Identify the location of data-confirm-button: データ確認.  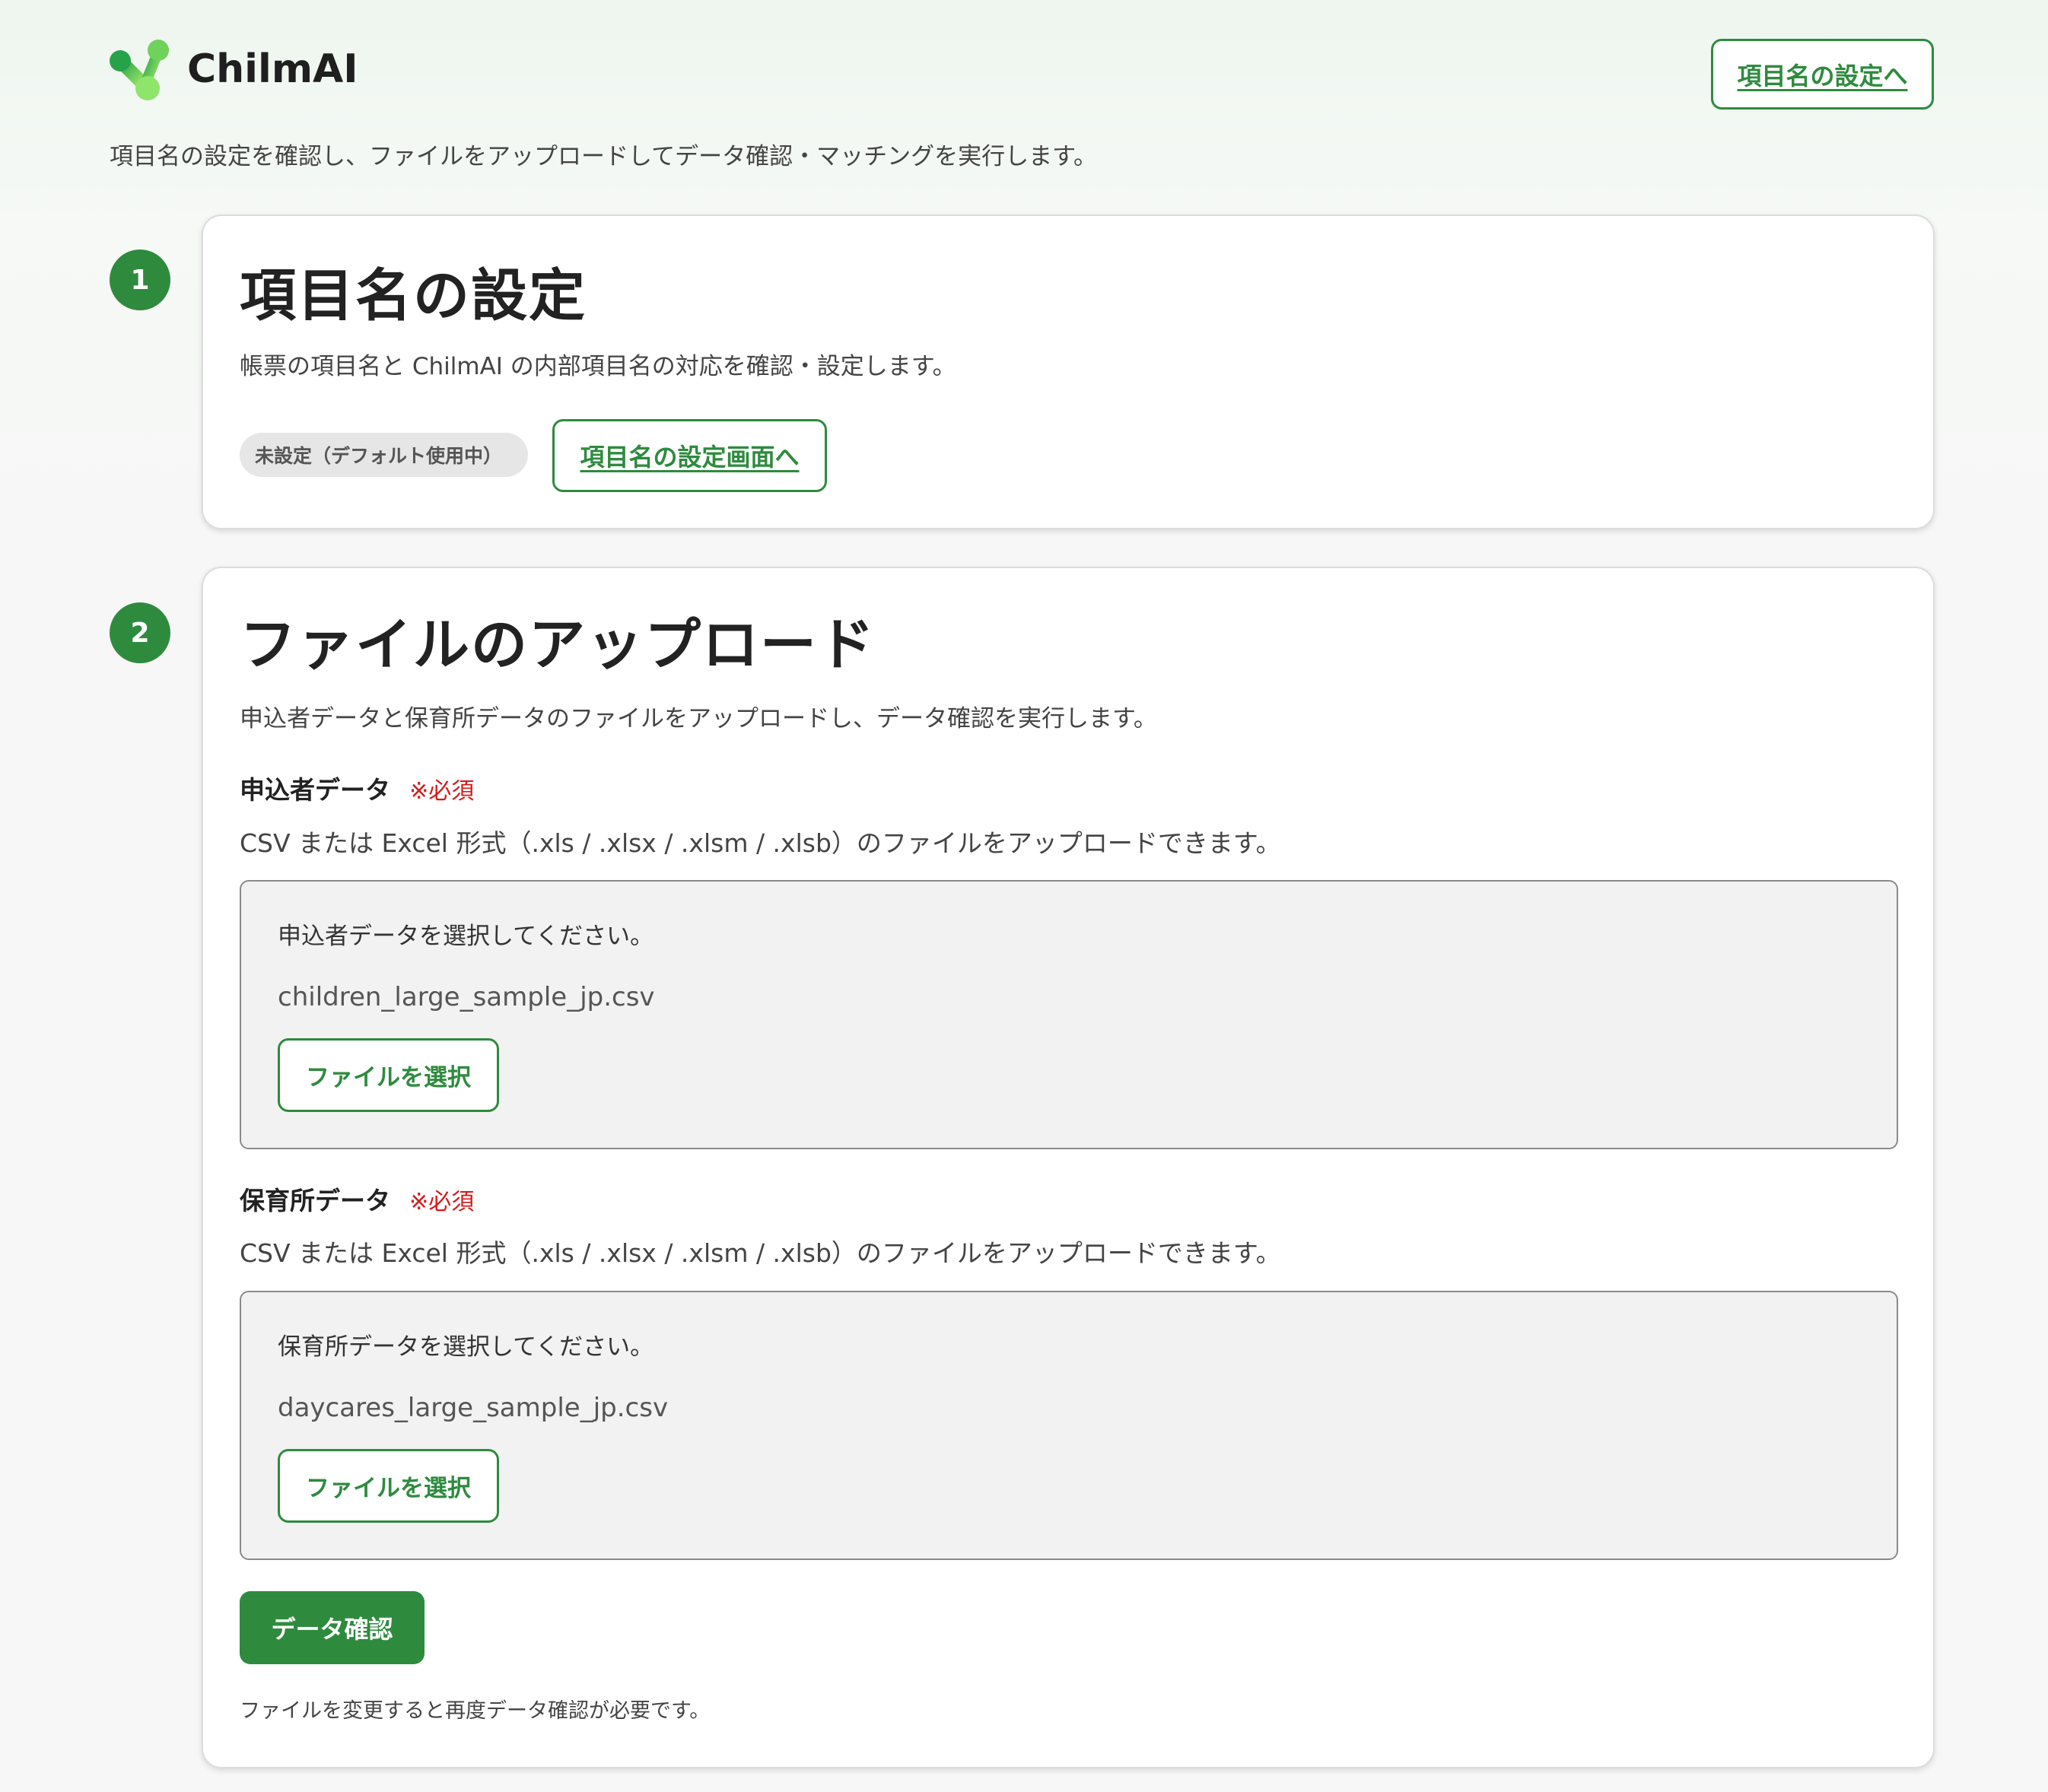
(332, 1627).